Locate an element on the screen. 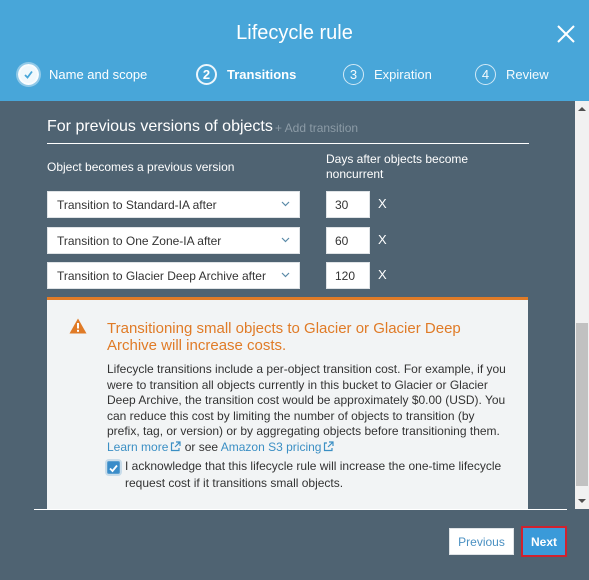 This screenshot has height=580, width=589. learn-more-link: Learn more is located at coordinates (144, 447).